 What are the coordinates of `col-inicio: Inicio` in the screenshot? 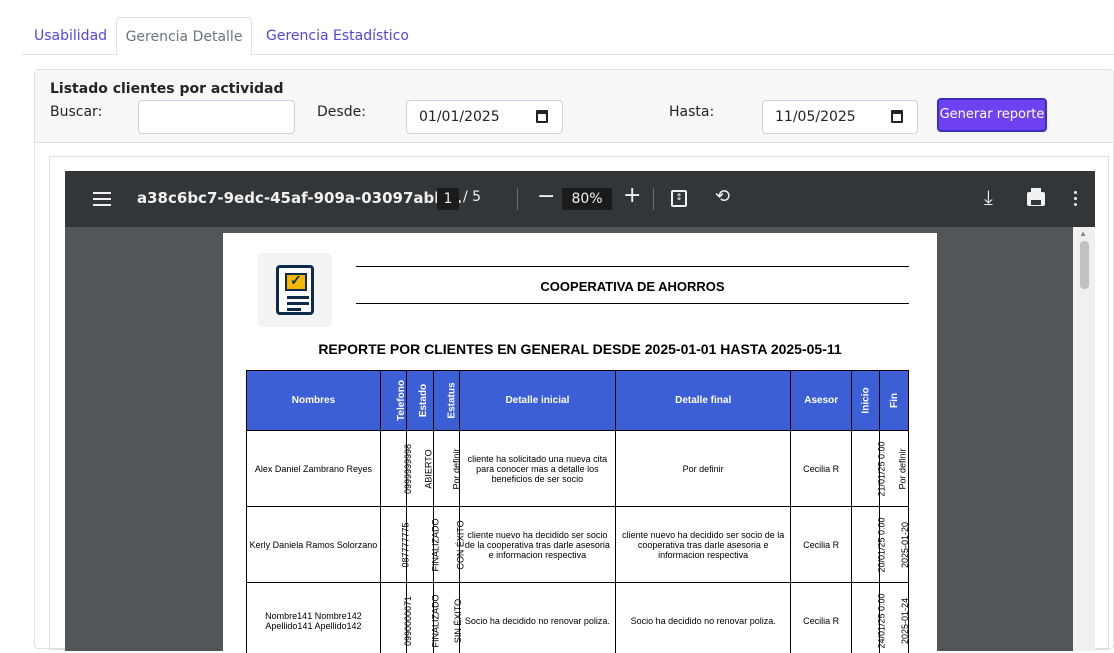 It's located at (865, 401).